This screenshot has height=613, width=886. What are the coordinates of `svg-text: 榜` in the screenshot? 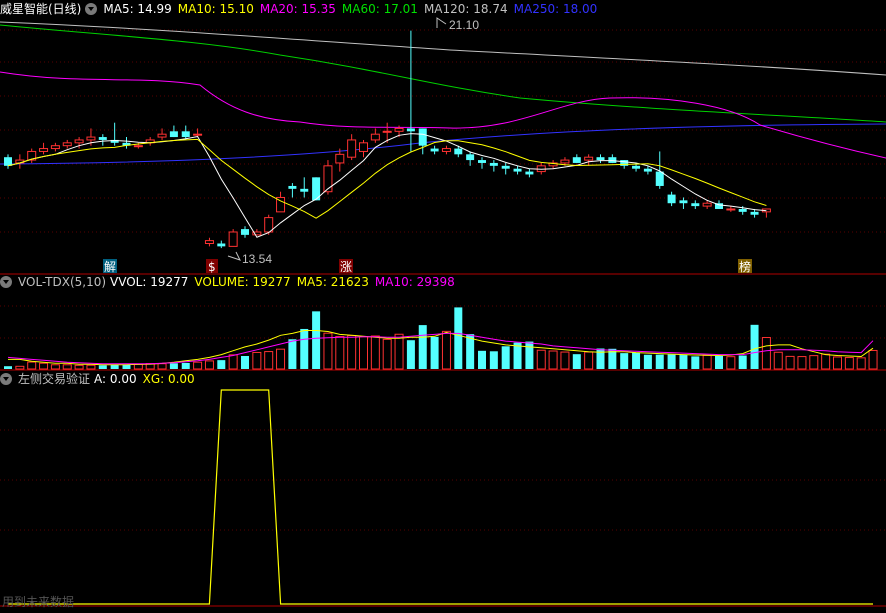 It's located at (745, 266).